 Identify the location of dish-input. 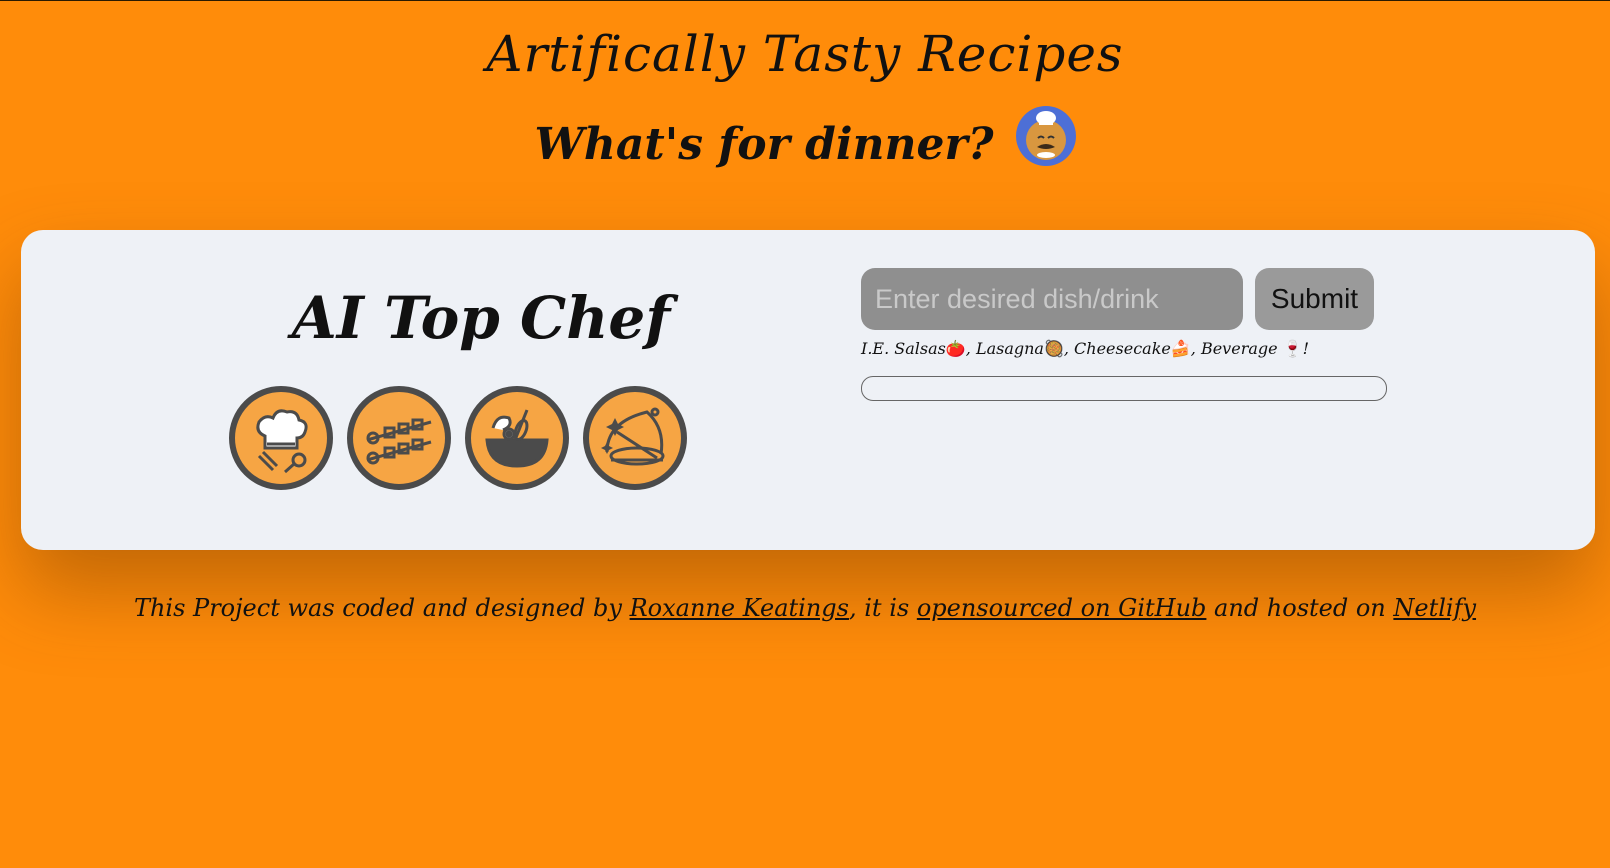
(1052, 299).